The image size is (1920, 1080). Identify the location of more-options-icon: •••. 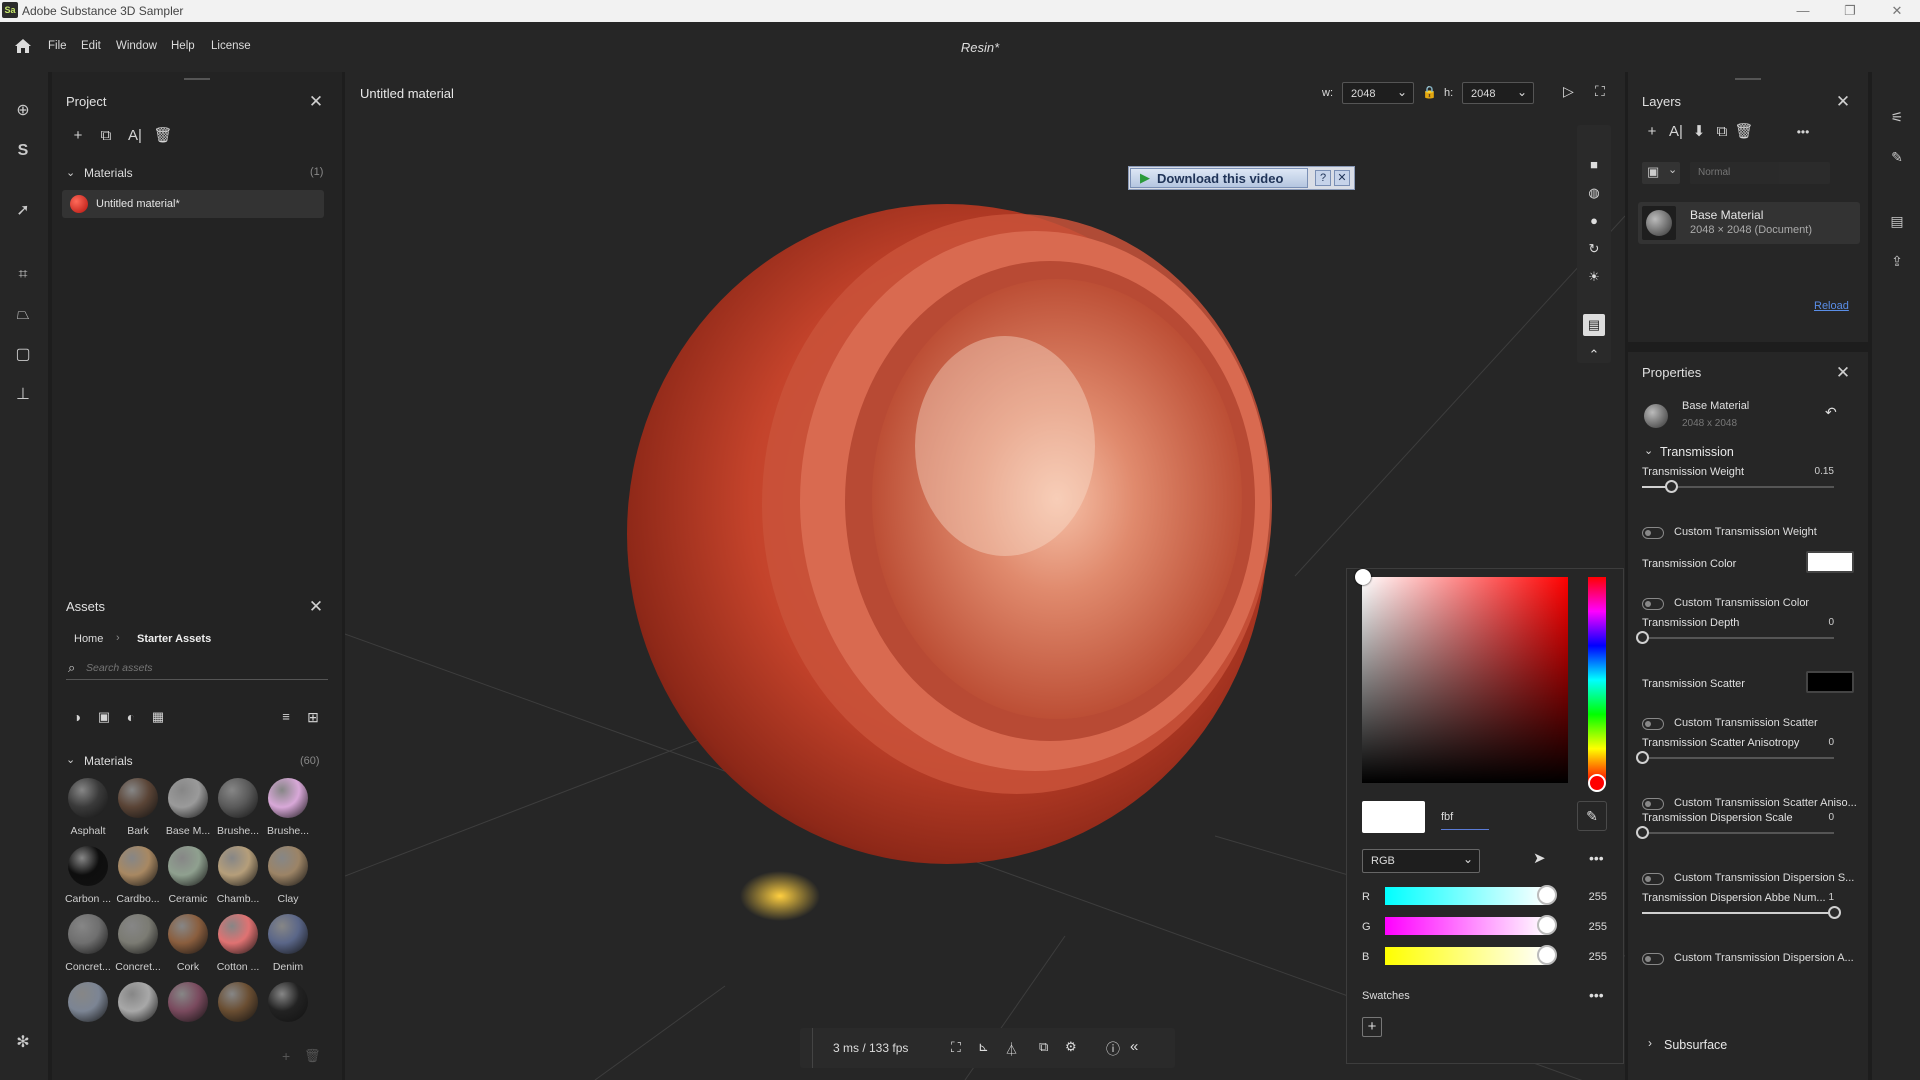
(1596, 858).